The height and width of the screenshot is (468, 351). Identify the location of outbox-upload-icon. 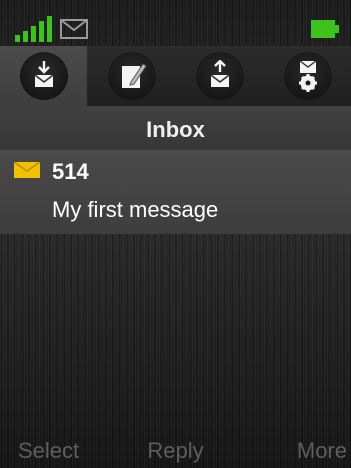
(219, 73).